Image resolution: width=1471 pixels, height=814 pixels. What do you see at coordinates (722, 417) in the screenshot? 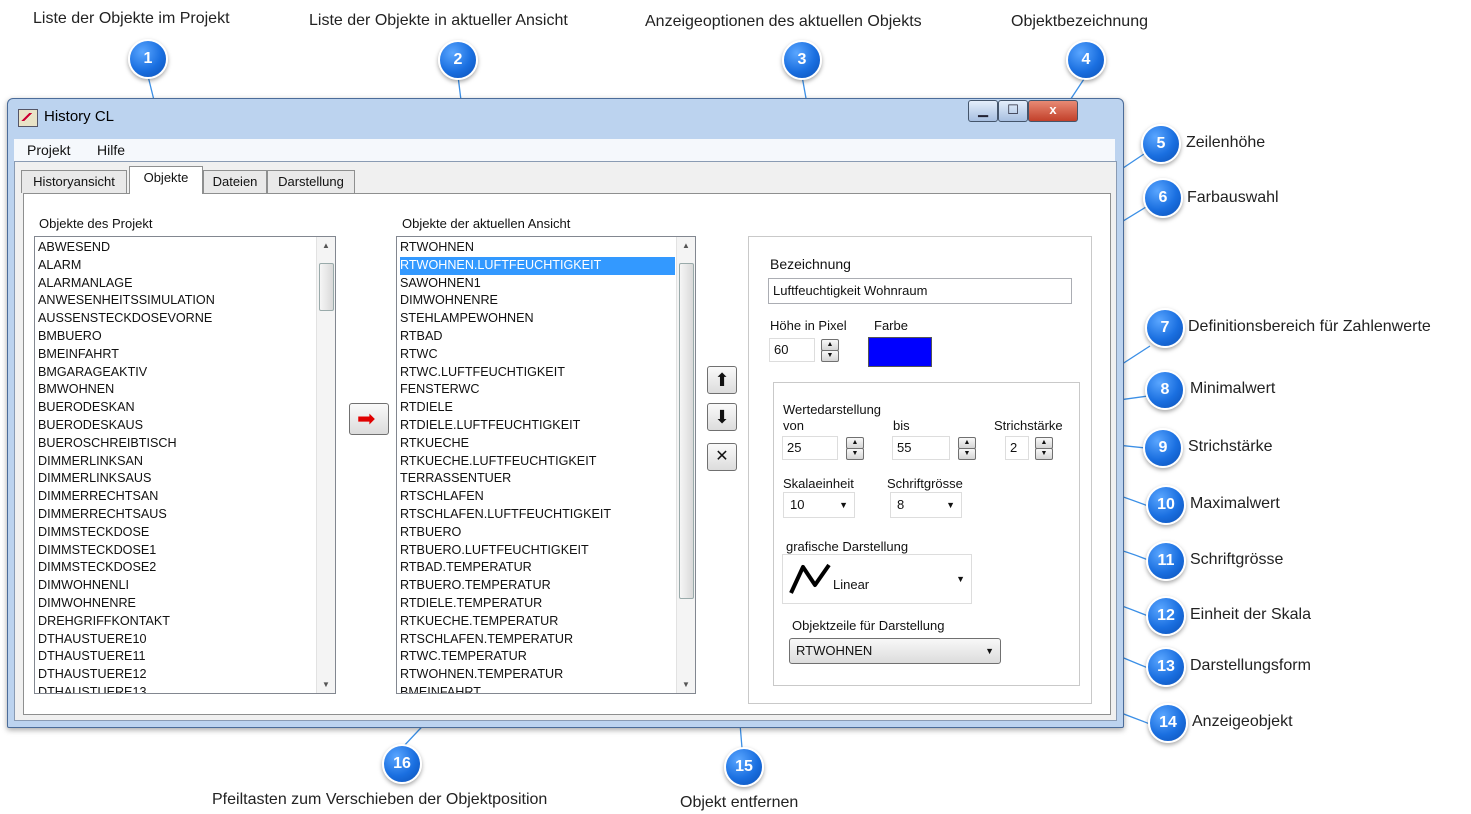
I see `move-down-button: ⬇` at bounding box center [722, 417].